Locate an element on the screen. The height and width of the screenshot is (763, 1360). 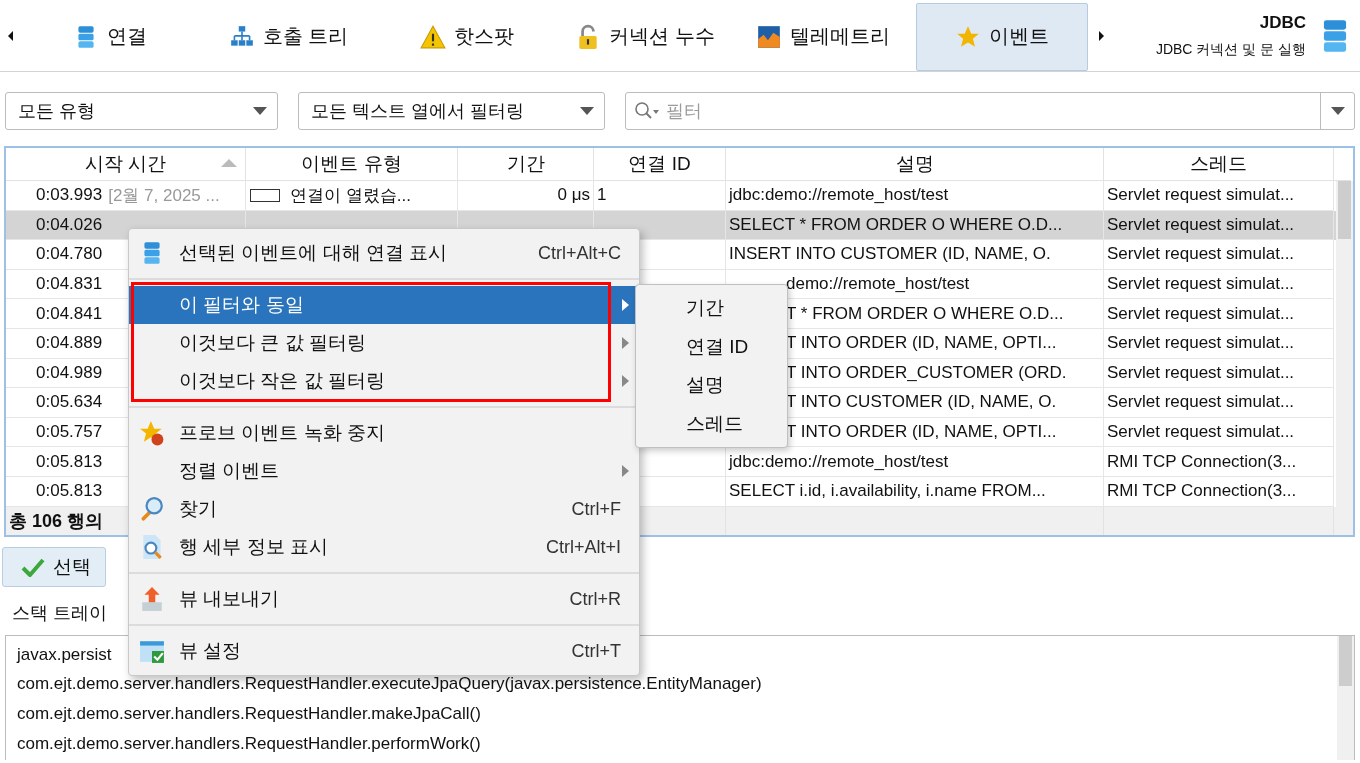
start-time: 0:05.757 is located at coordinates (69, 432).